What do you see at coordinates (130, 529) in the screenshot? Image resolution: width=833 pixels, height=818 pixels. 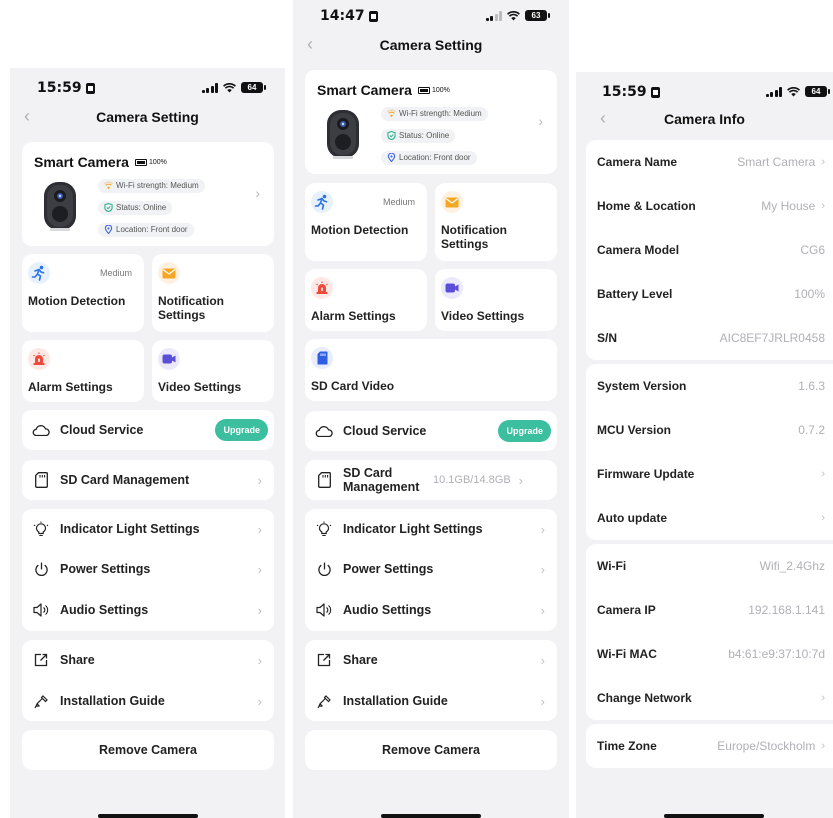 I see `row-label: Indicator Light Settings` at bounding box center [130, 529].